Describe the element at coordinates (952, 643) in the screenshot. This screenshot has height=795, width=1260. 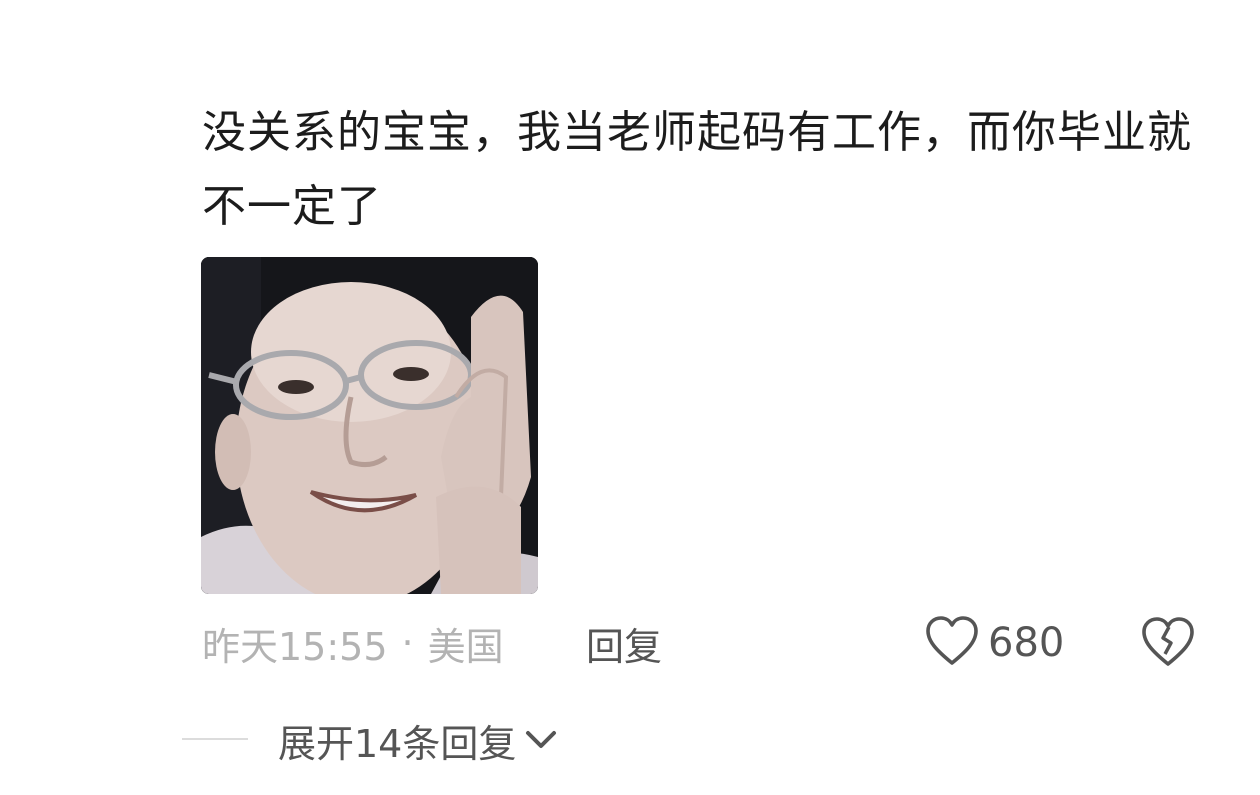
I see `heart-outline-icon` at that location.